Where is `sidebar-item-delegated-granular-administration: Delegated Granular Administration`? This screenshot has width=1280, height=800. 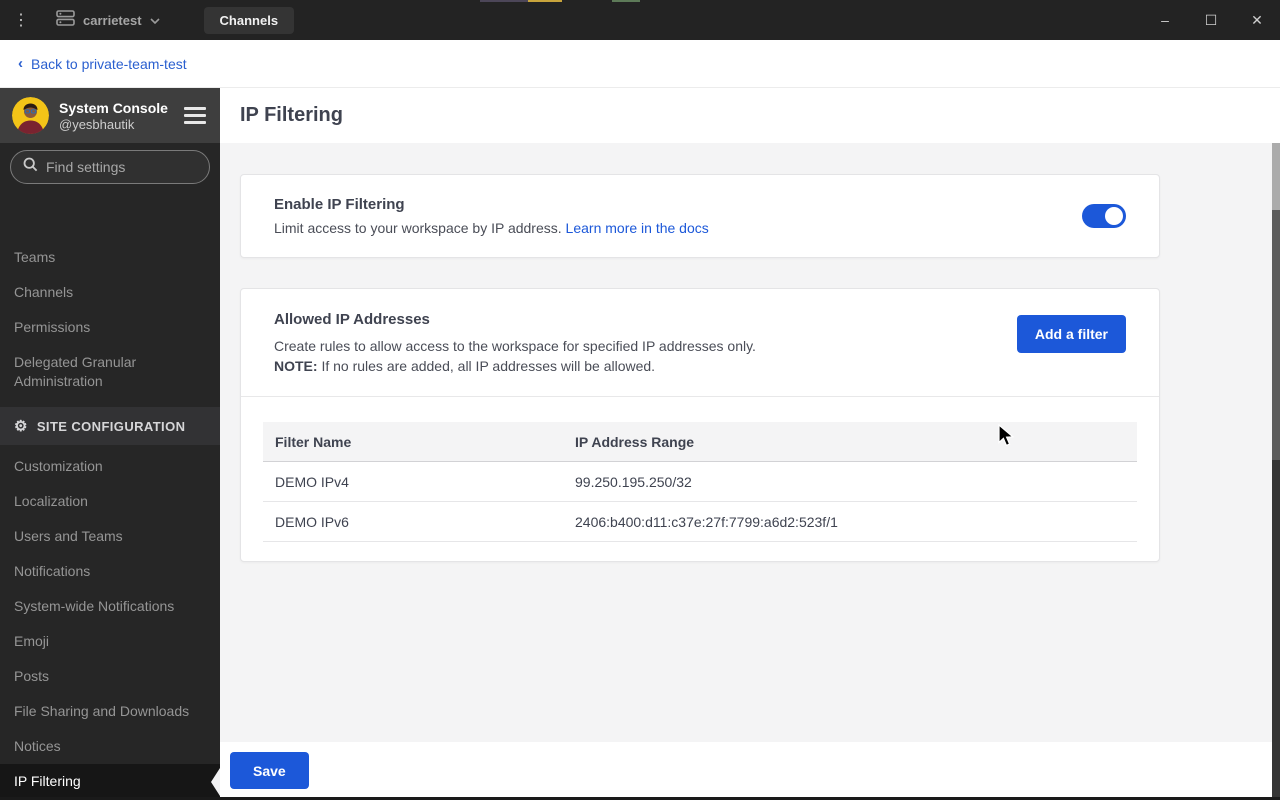 sidebar-item-delegated-granular-administration: Delegated Granular Administration is located at coordinates (110, 372).